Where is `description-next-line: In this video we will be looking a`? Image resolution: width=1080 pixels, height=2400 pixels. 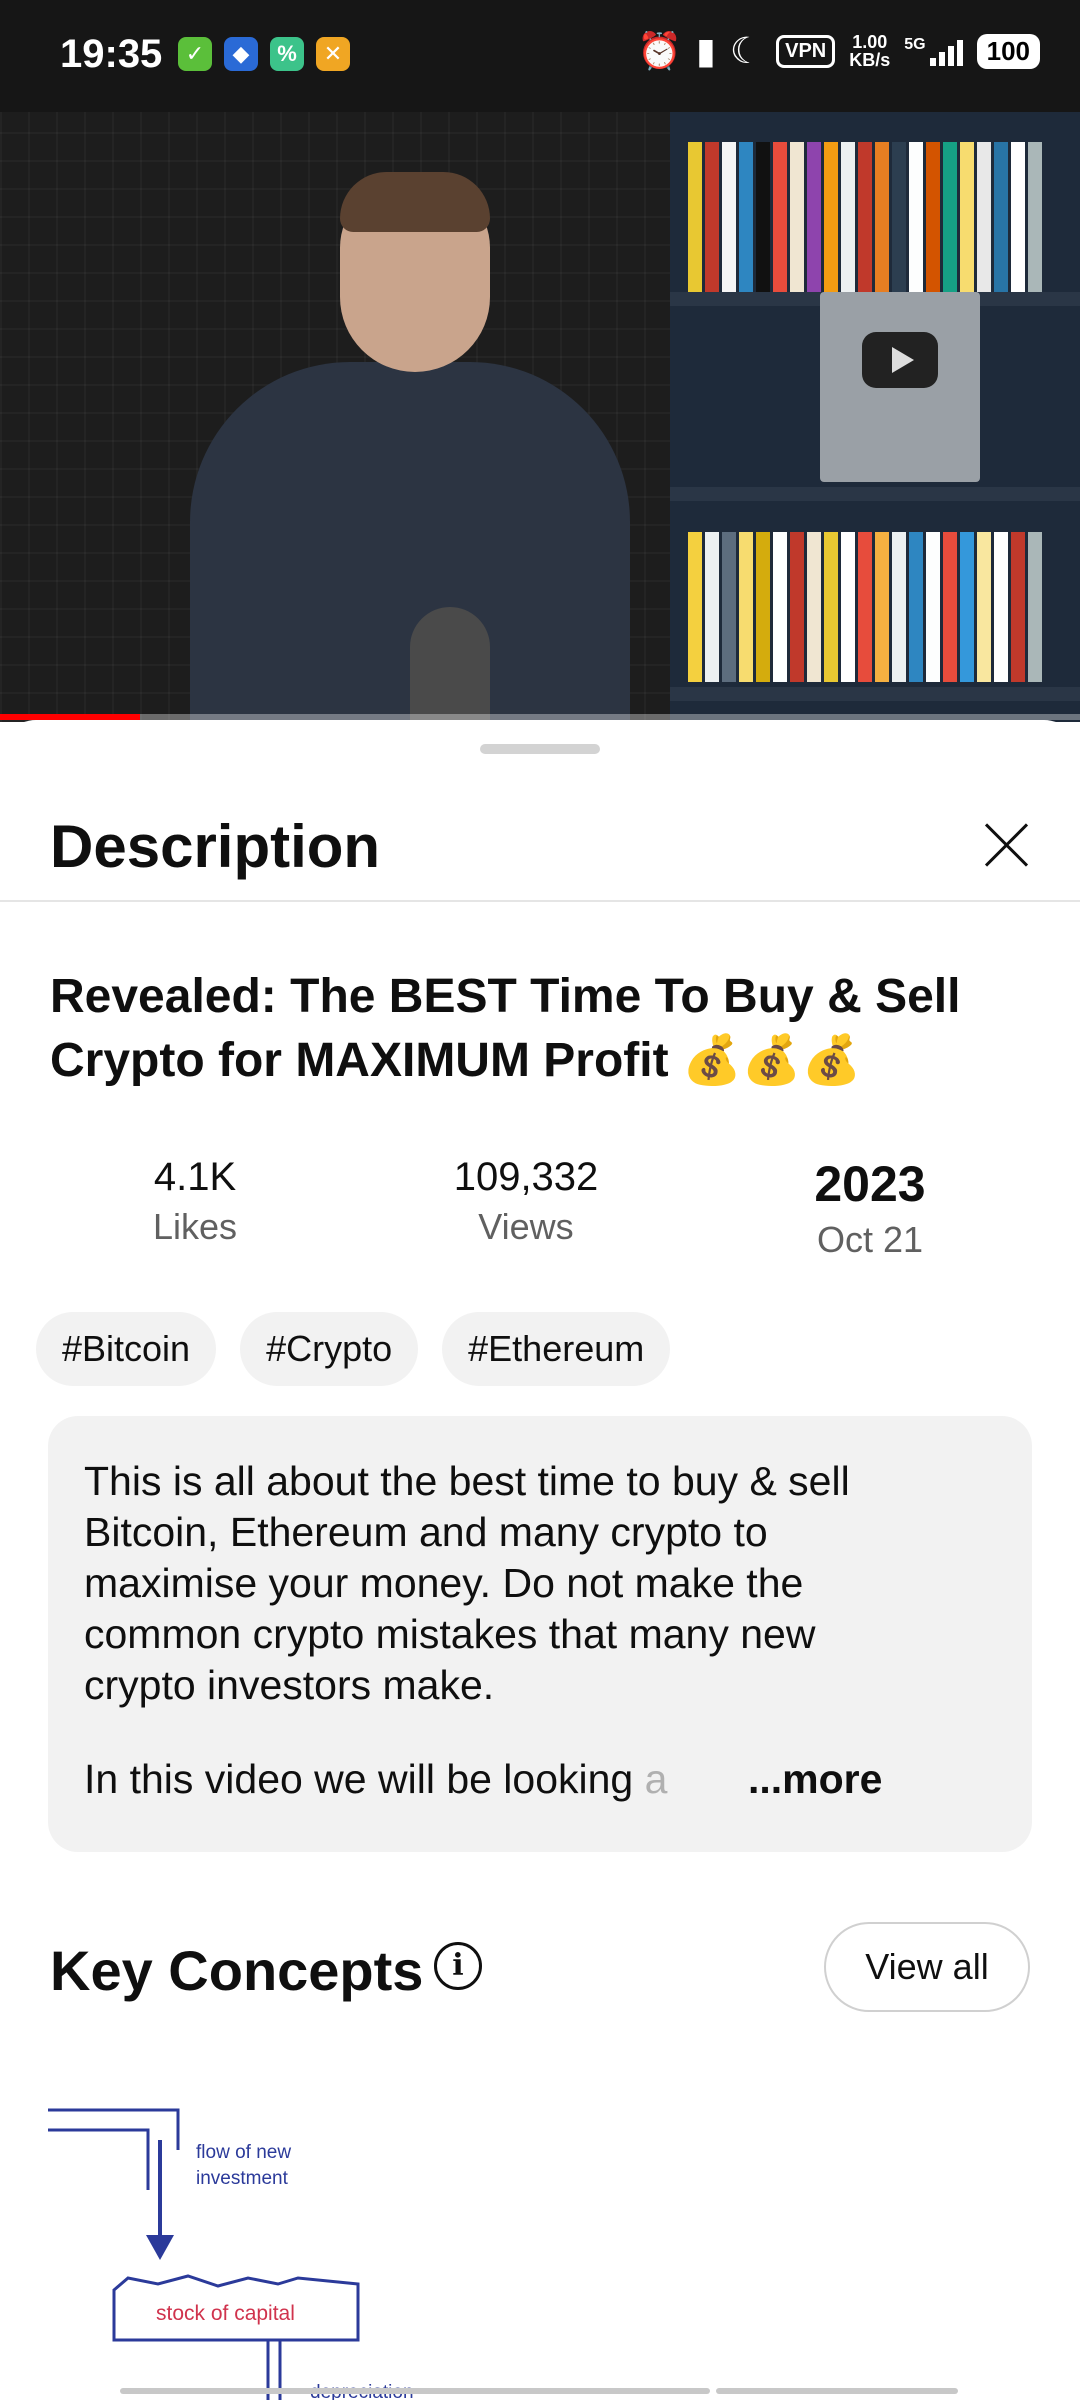 description-next-line: In this video we will be looking a is located at coordinates (376, 1779).